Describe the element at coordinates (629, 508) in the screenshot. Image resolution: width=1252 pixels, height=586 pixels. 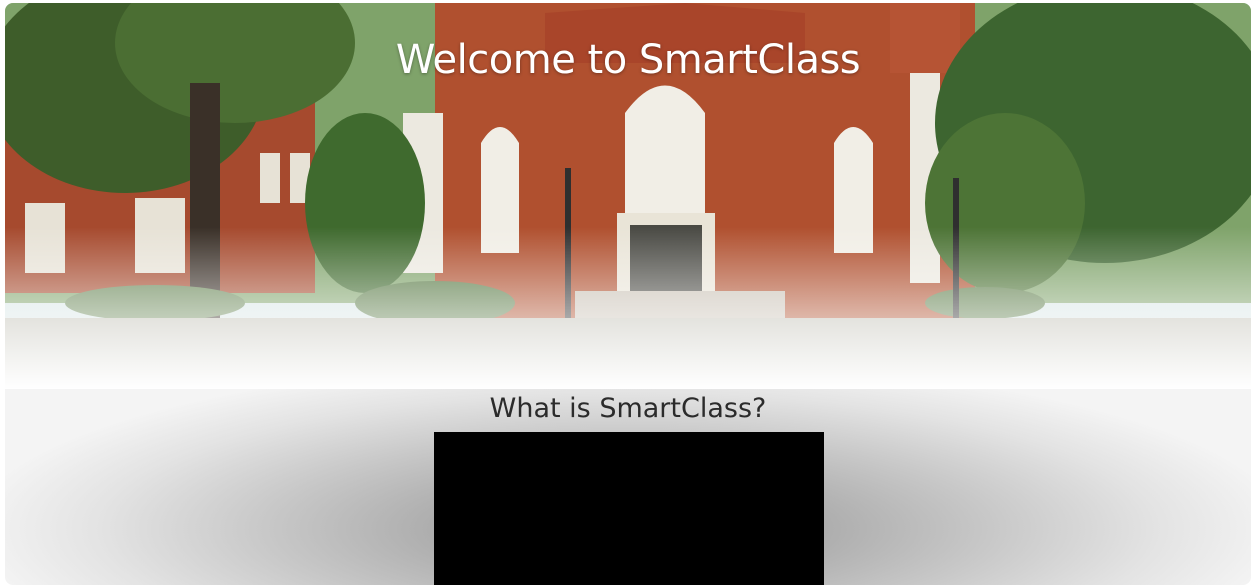
I see `intro-video-player` at that location.